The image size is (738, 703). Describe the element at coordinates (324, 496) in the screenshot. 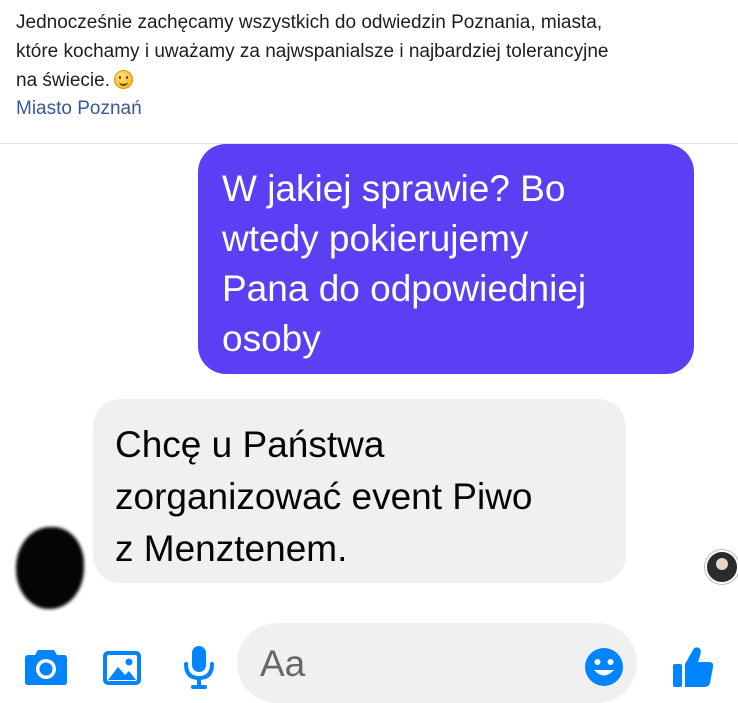

I see `message-line: zorganizować event Piwo` at that location.